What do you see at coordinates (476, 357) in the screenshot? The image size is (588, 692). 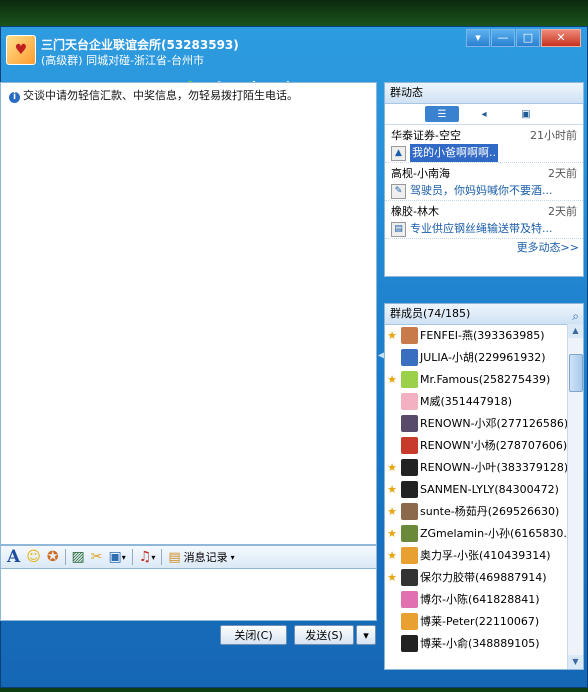 I see `member-row: JULIA-小胡(229961932)` at bounding box center [476, 357].